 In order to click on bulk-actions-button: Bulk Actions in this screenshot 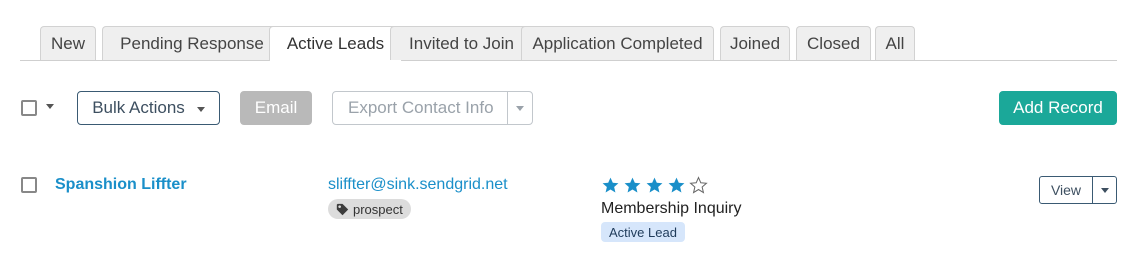, I will do `click(148, 108)`.